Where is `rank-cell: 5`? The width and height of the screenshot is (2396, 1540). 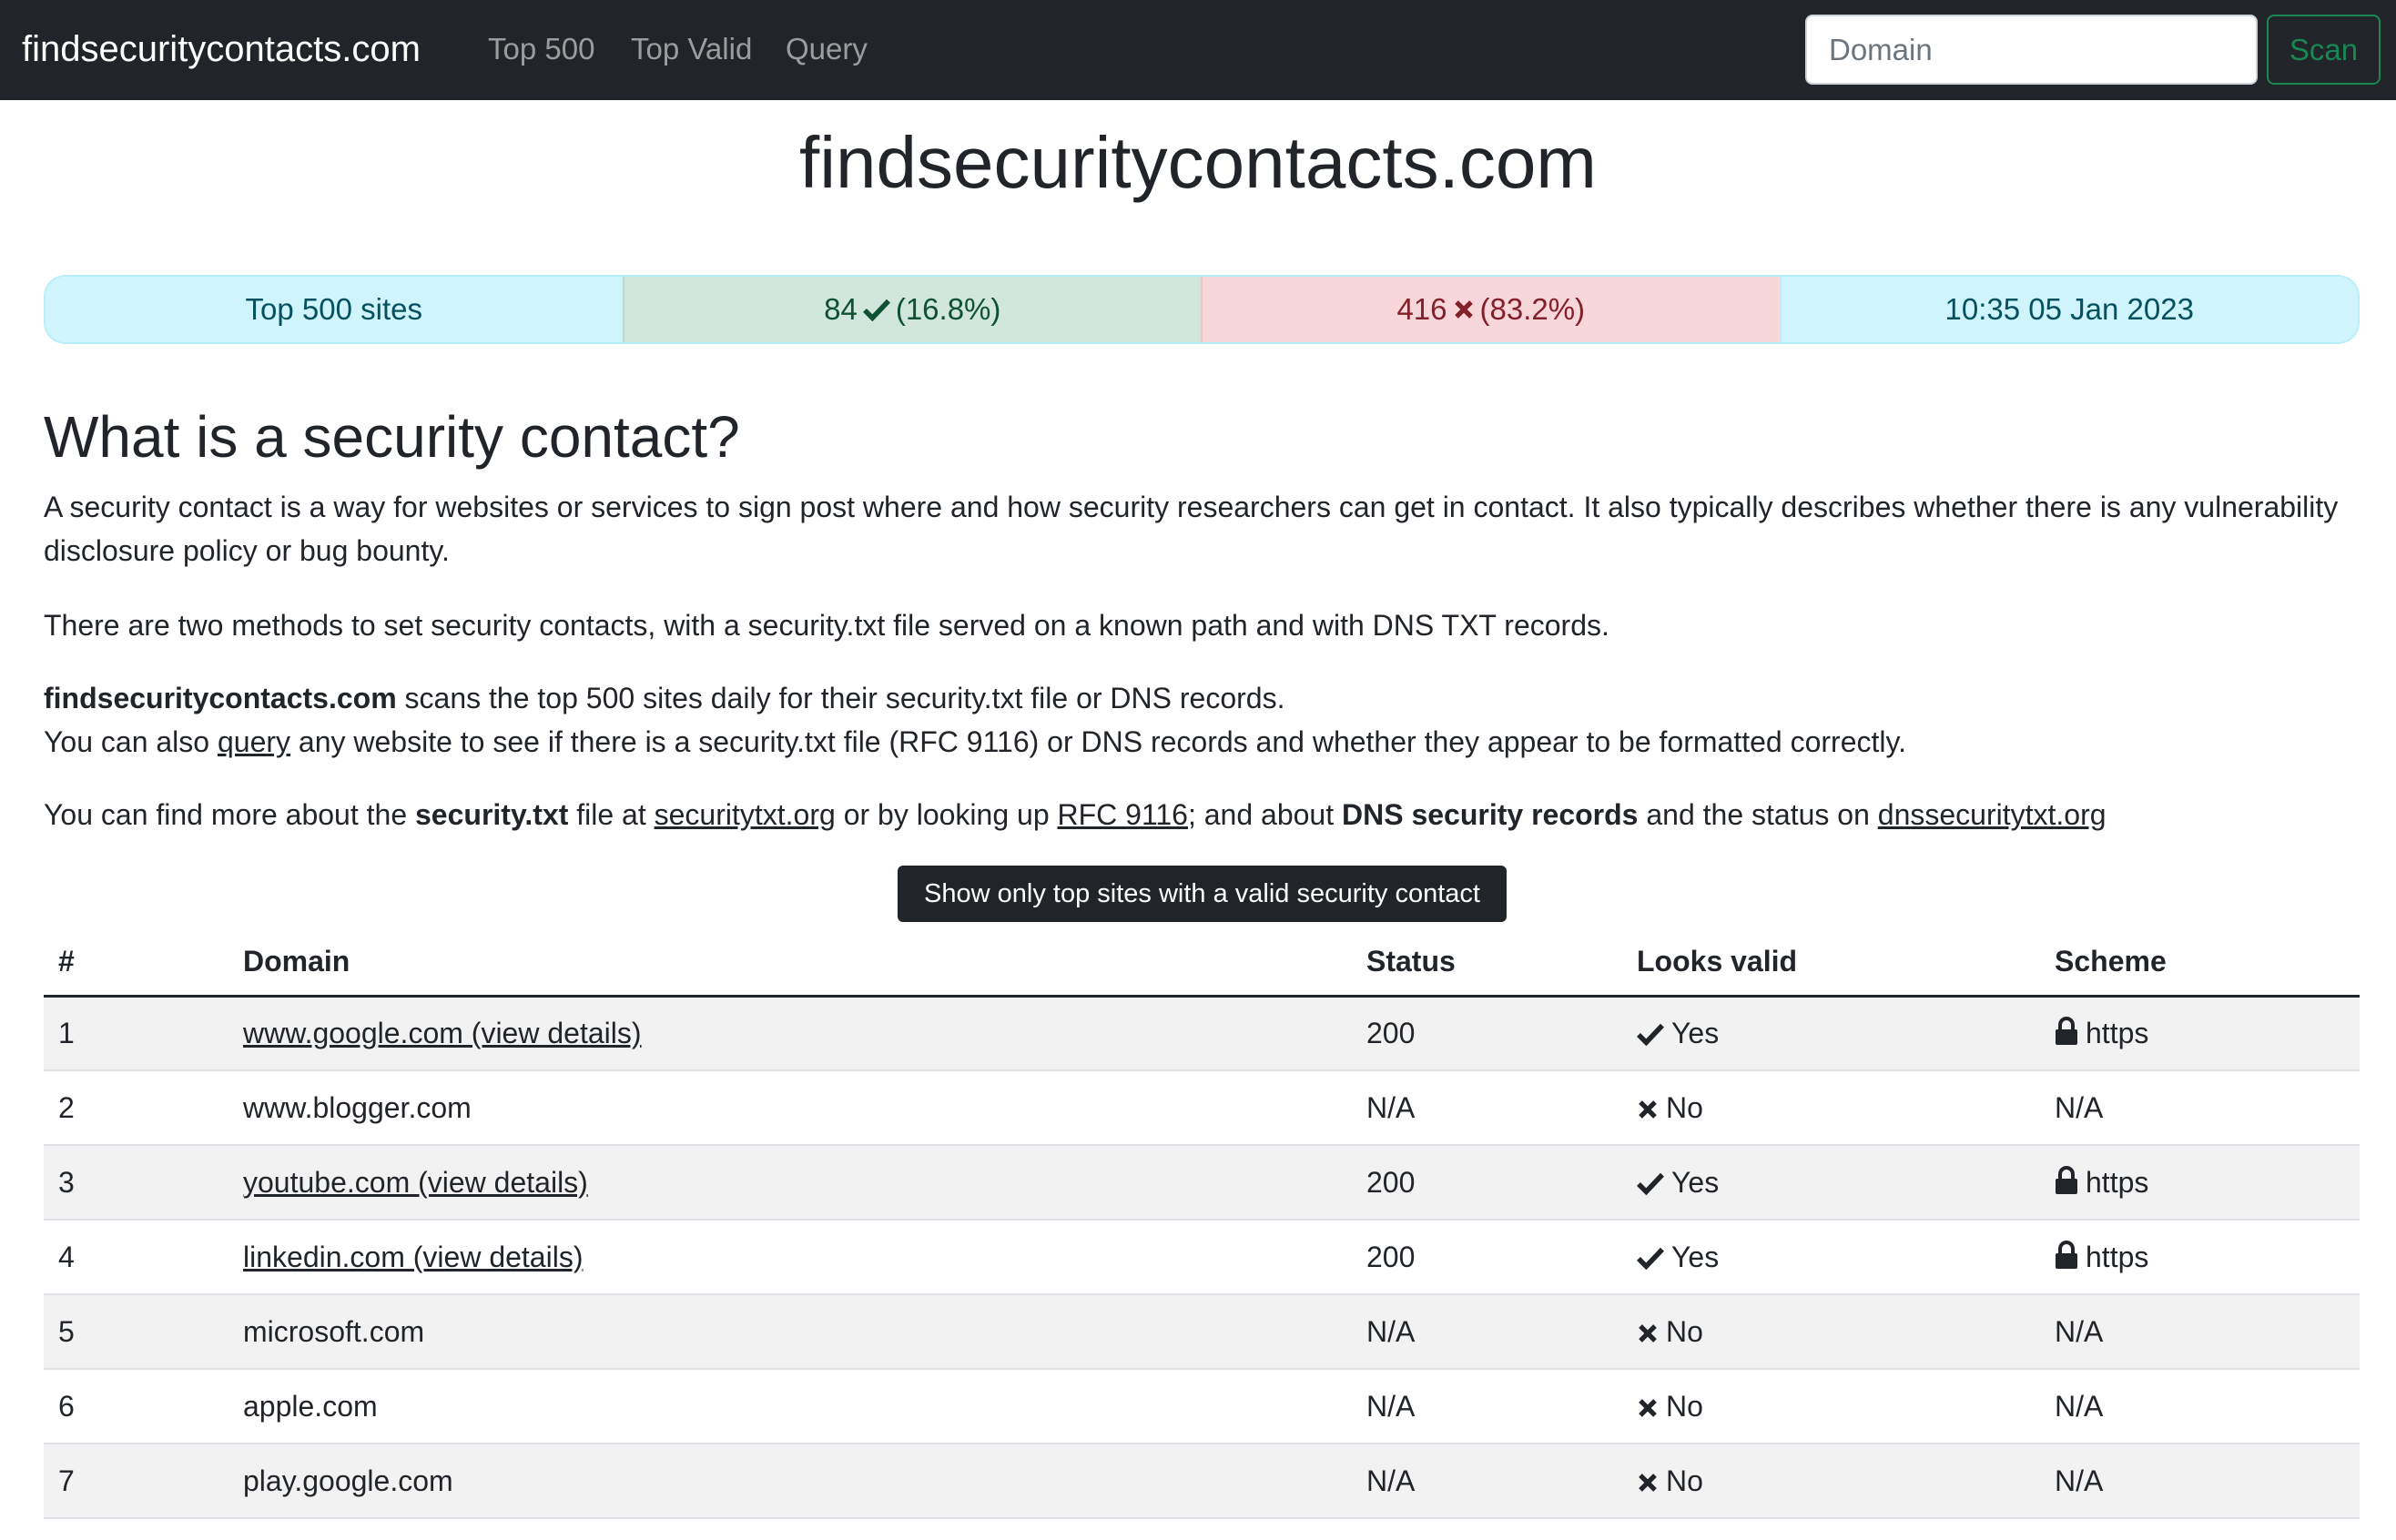
rank-cell: 5 is located at coordinates (136, 1332).